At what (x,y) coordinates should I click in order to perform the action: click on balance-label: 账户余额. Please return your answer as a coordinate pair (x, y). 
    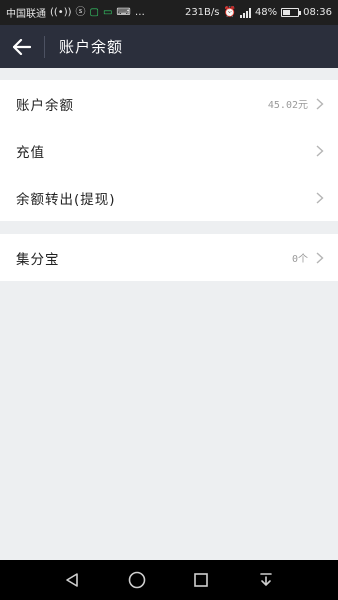
    Looking at the image, I should click on (45, 105).